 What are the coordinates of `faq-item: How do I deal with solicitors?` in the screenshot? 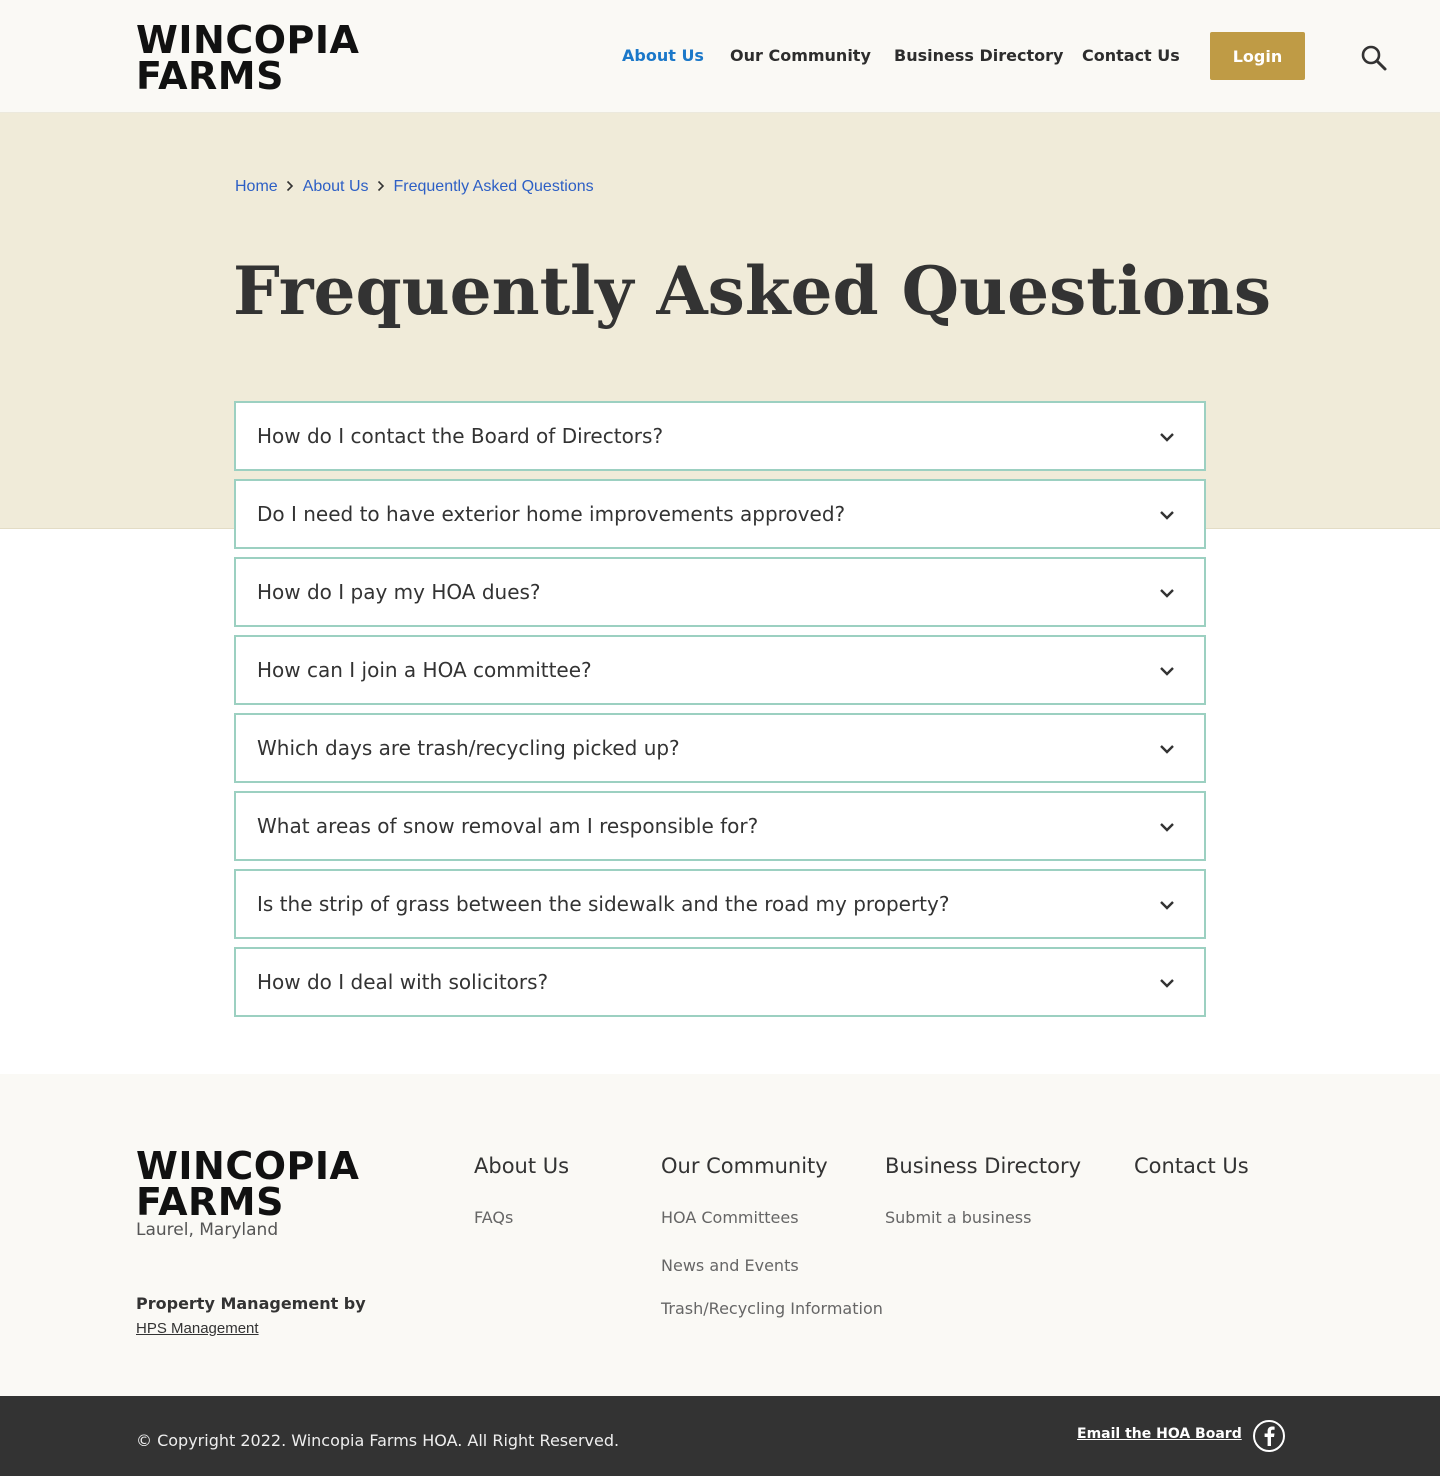 It's located at (720, 982).